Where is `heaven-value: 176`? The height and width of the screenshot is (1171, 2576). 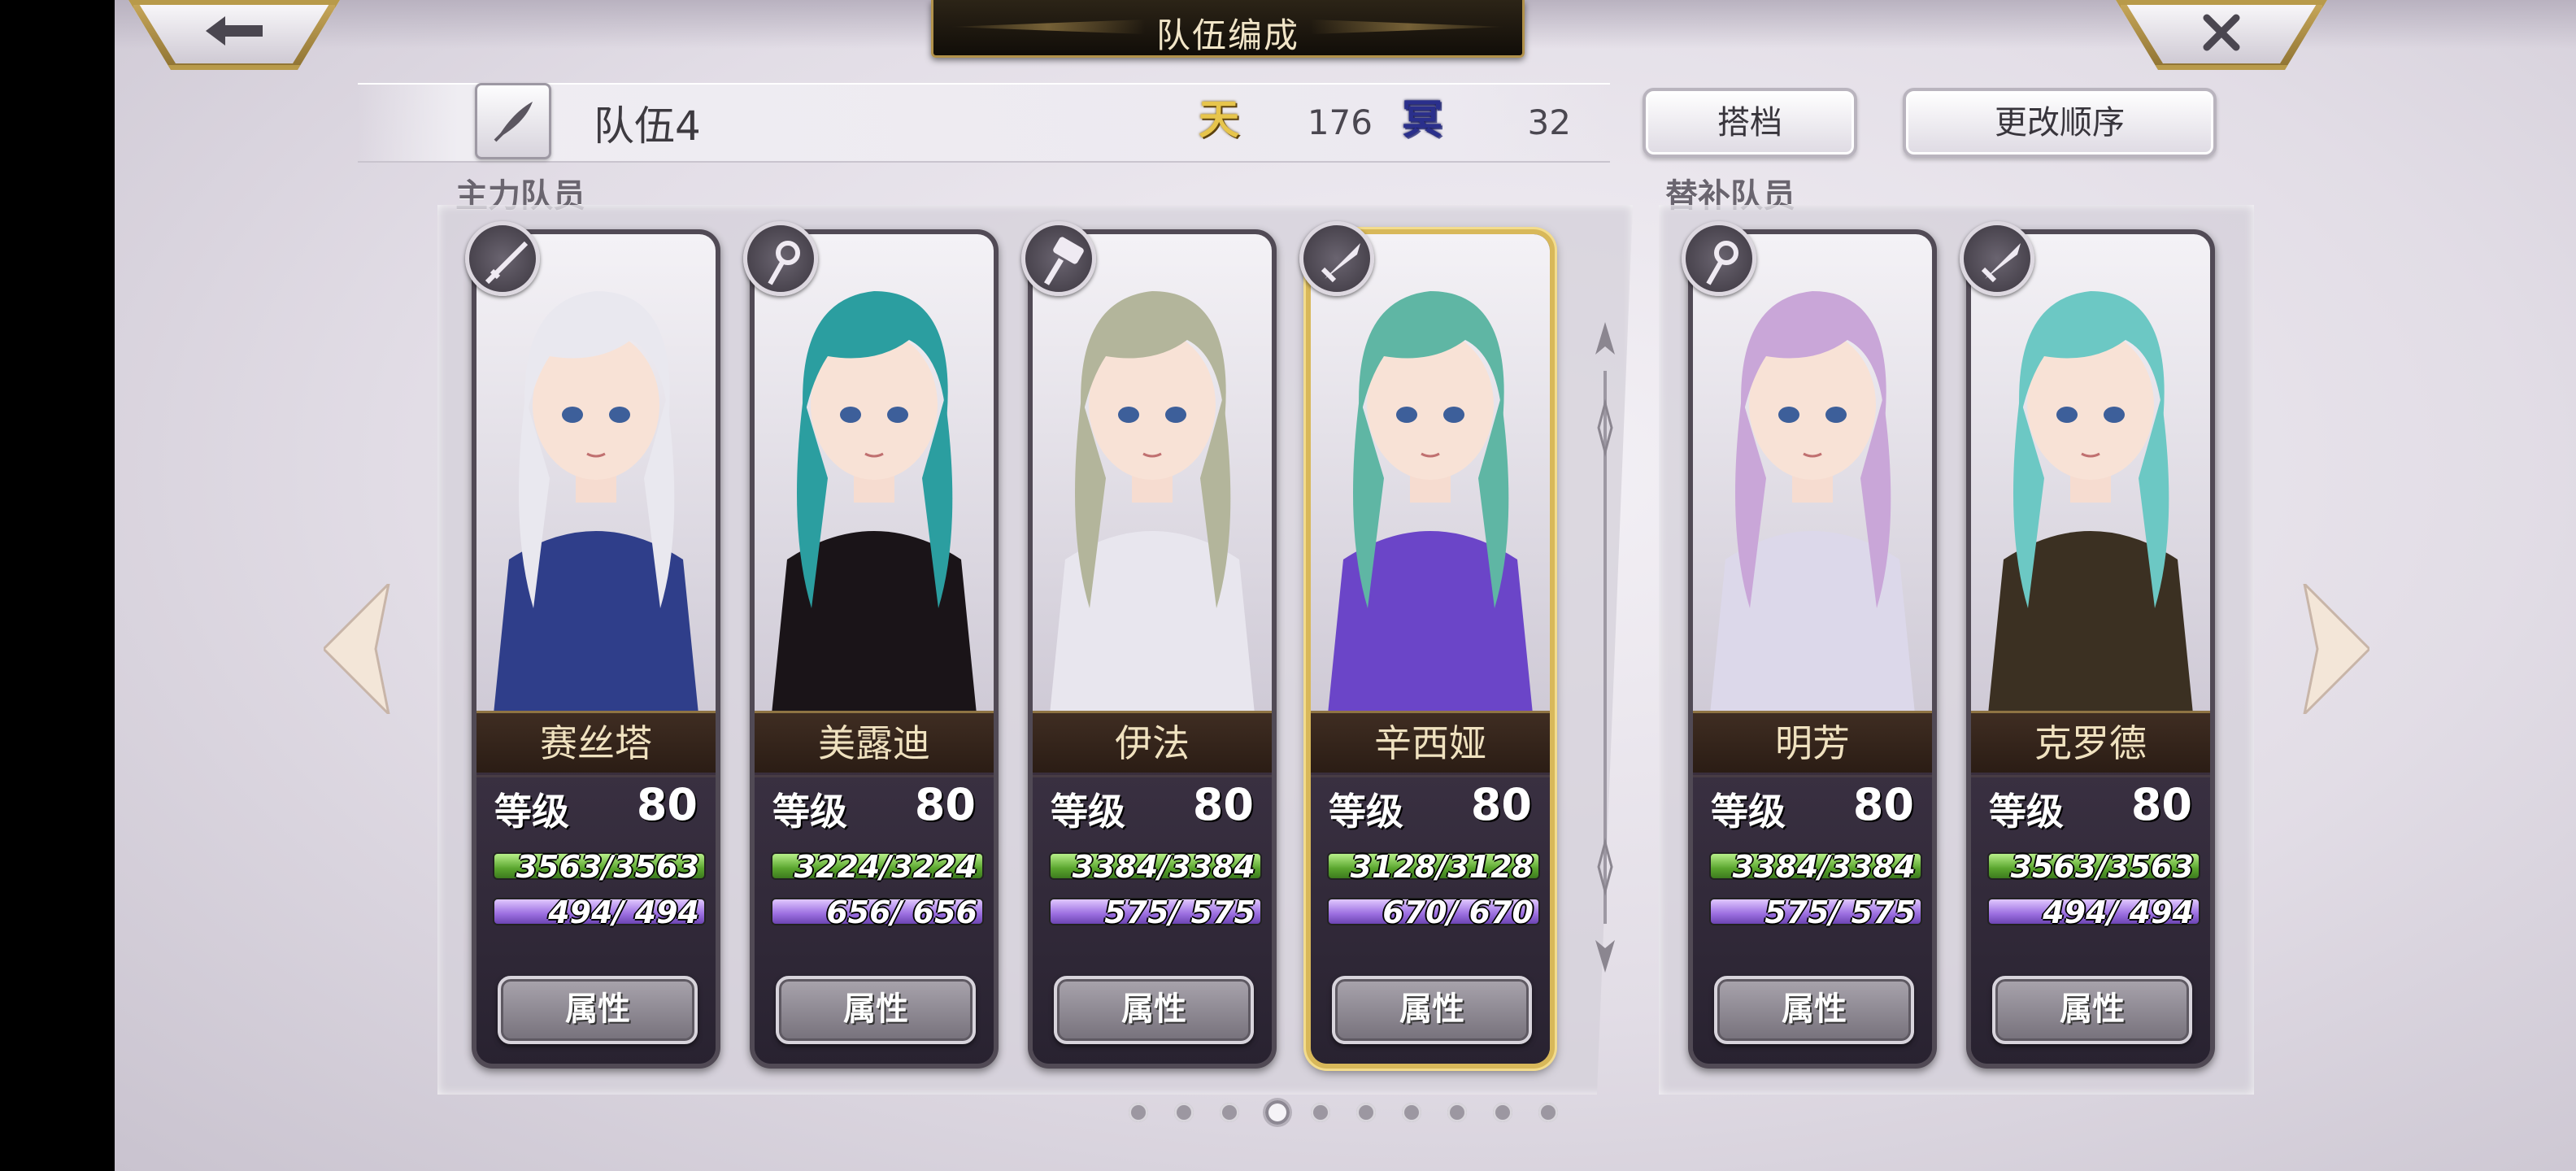 heaven-value: 176 is located at coordinates (1340, 122).